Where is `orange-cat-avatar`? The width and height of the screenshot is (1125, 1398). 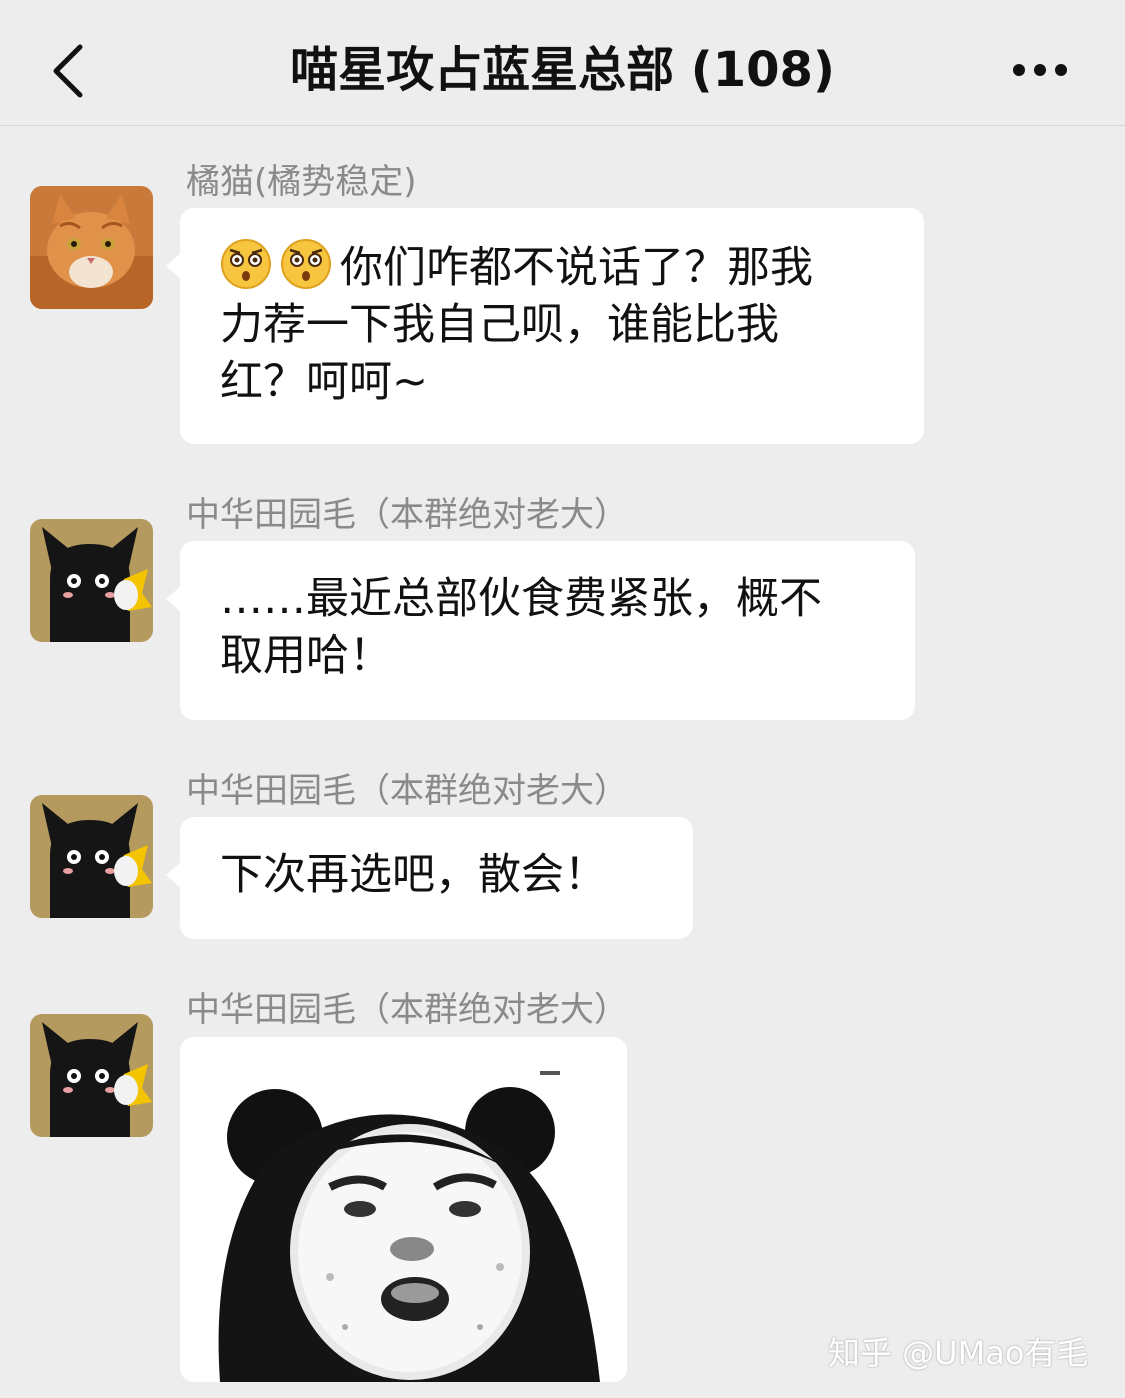 orange-cat-avatar is located at coordinates (91, 247).